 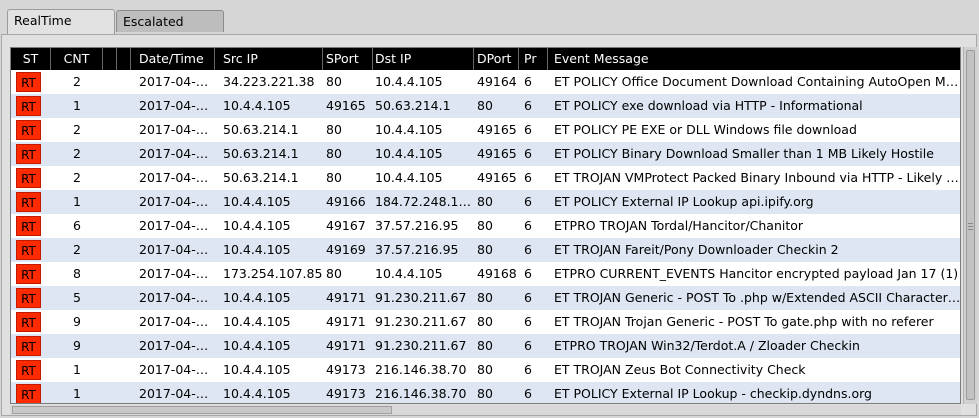 What do you see at coordinates (202, 410) in the screenshot?
I see `horizontal-scrollbar-thumb` at bounding box center [202, 410].